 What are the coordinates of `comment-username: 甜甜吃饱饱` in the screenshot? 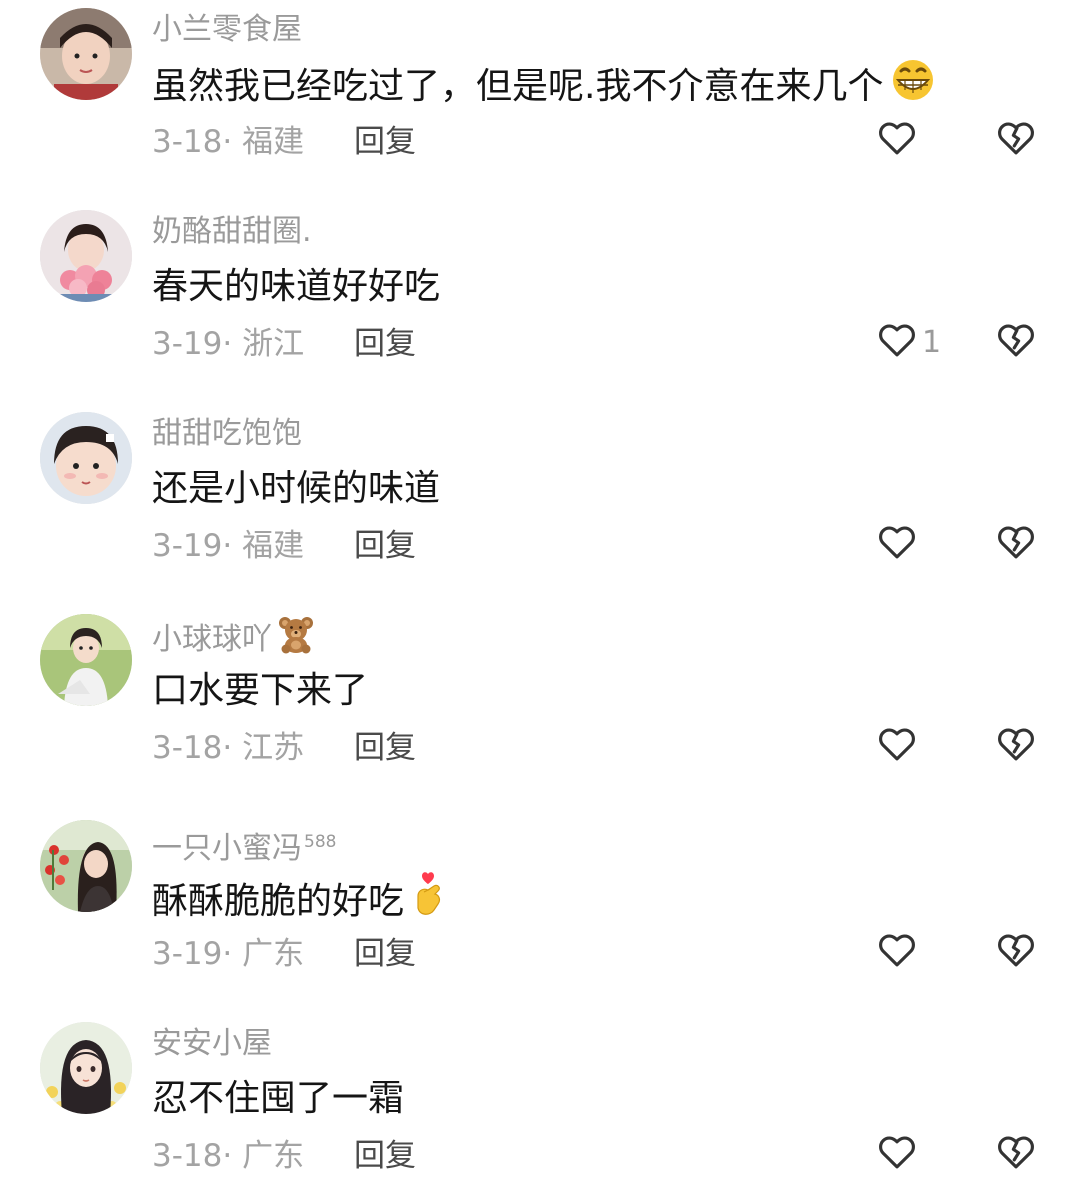 It's located at (227, 434).